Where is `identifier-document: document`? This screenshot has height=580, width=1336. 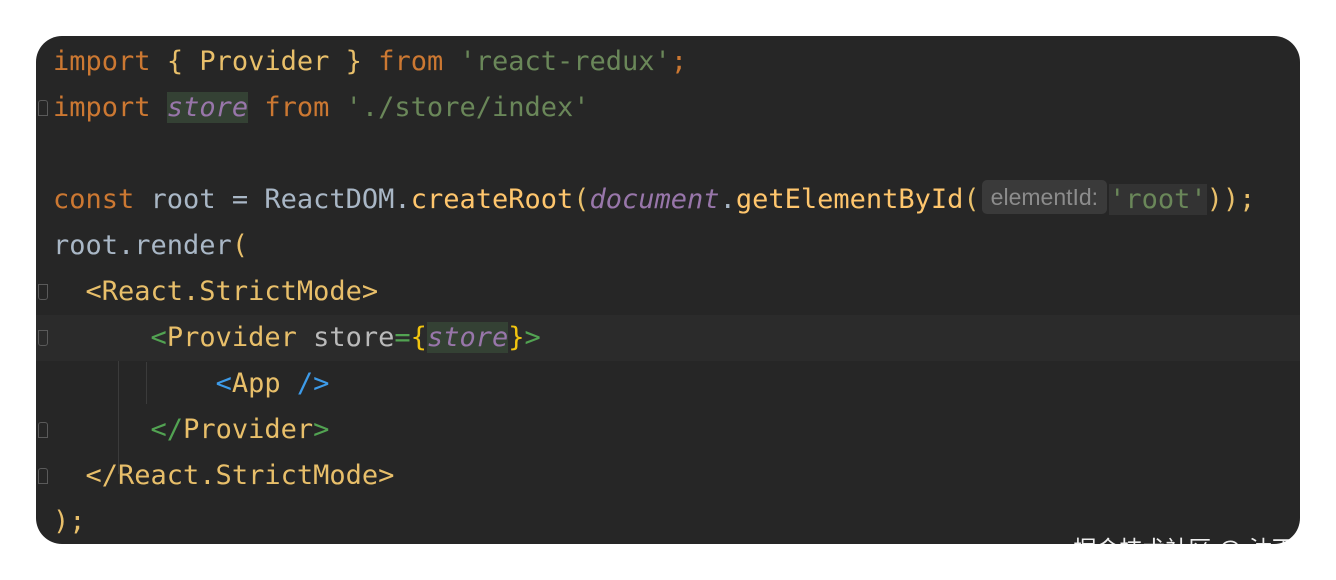
identifier-document: document is located at coordinates (654, 199).